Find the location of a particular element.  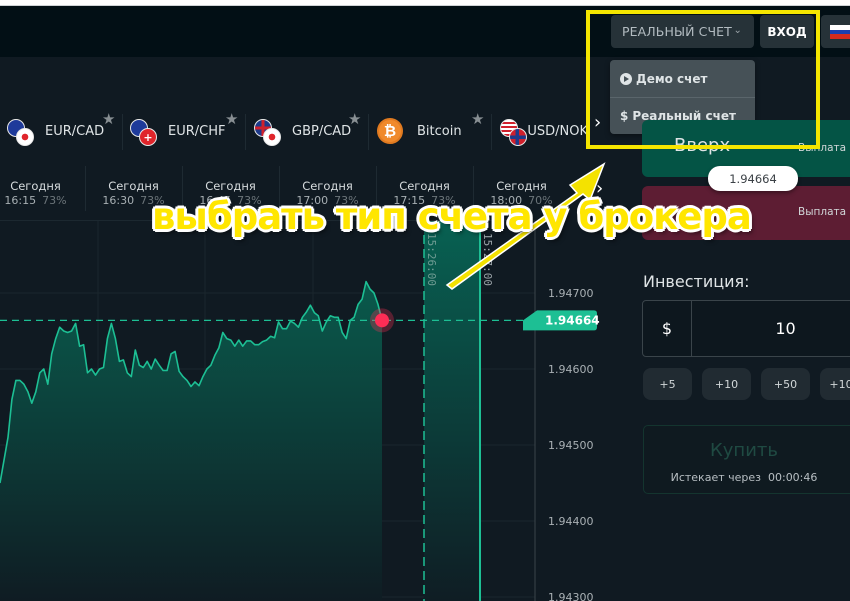

expires-in: Истекает через 00:00:46 is located at coordinates (744, 477).